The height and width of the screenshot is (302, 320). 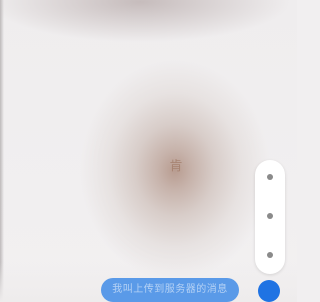 What do you see at coordinates (2, 151) in the screenshot?
I see `left-edge-shadow` at bounding box center [2, 151].